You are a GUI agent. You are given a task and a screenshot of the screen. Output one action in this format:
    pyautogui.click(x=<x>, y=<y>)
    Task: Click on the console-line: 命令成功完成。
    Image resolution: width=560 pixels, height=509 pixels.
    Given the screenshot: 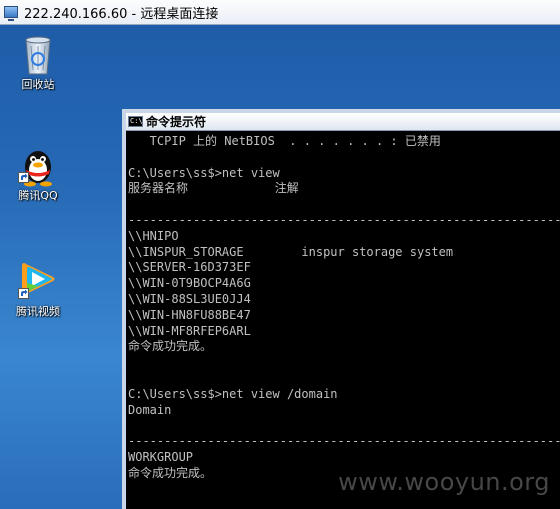 What is the action you would take?
    pyautogui.click(x=170, y=346)
    